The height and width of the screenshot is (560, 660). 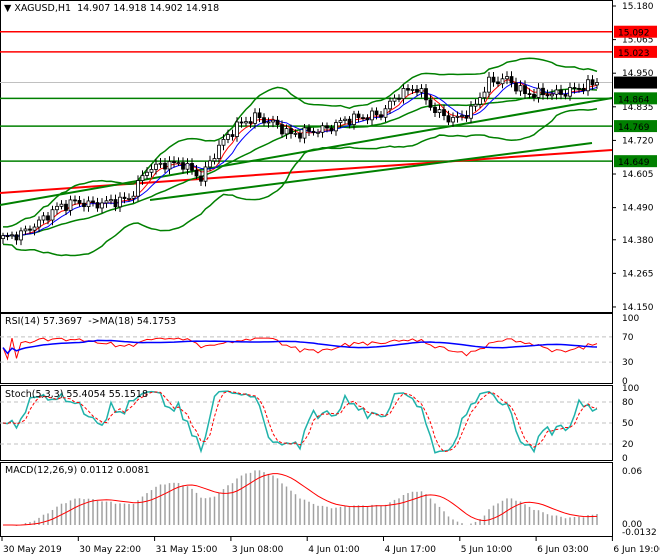 I want to click on y-tick-label: 14.720, so click(x=638, y=141).